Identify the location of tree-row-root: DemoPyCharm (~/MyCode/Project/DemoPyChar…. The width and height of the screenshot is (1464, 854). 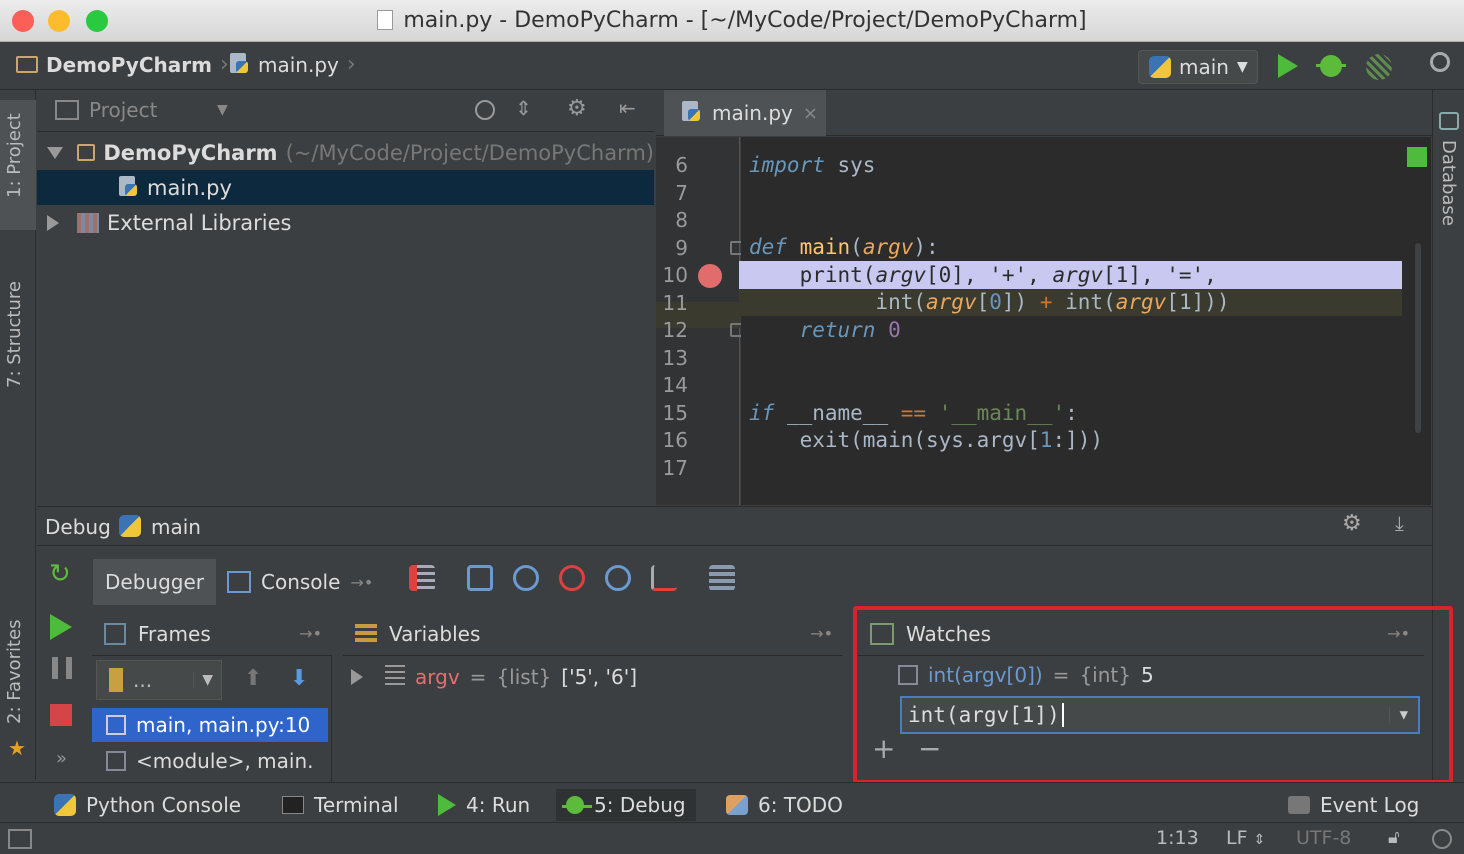
(345, 152).